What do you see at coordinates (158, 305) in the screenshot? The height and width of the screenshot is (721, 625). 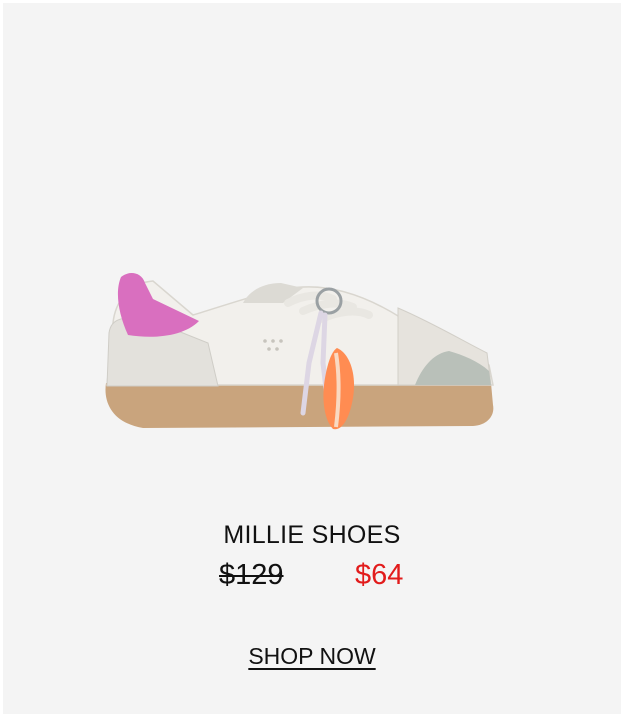 I see `sneaker-pink-heel-tab` at bounding box center [158, 305].